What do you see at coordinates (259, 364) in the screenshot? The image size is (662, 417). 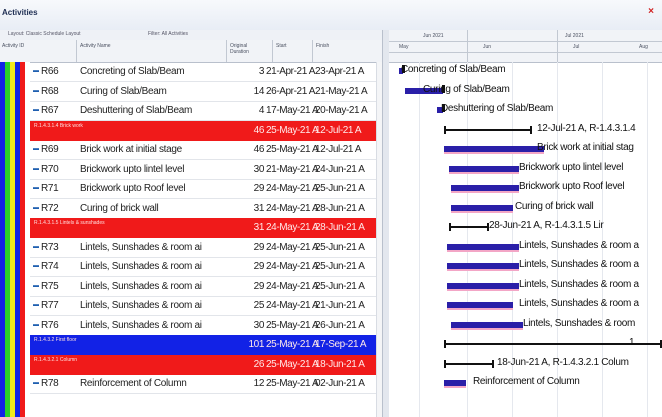 I see `original-duration: 26` at bounding box center [259, 364].